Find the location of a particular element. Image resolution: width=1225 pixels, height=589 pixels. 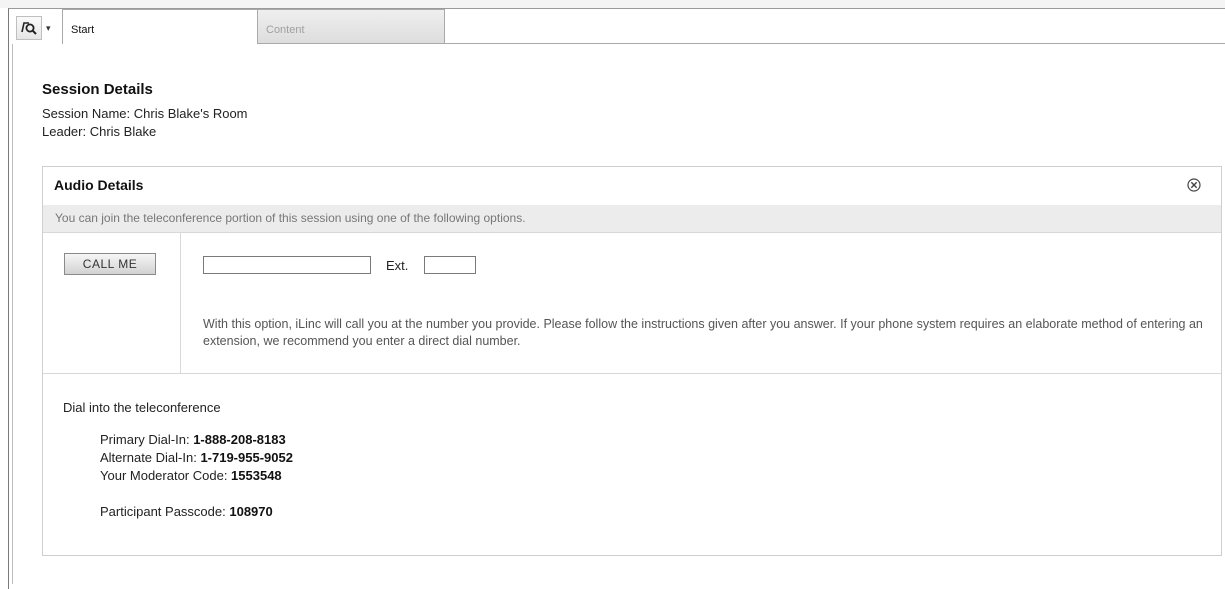

alternate-dial-in-label: Alternate Dial-In: is located at coordinates (150, 457).